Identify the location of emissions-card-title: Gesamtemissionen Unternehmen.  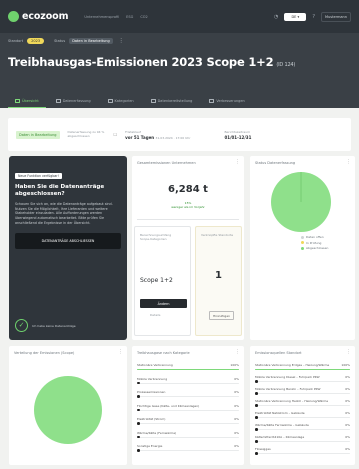
(166, 163).